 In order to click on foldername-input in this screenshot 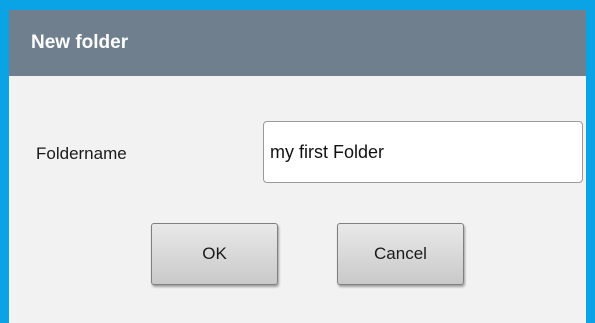, I will do `click(423, 152)`.